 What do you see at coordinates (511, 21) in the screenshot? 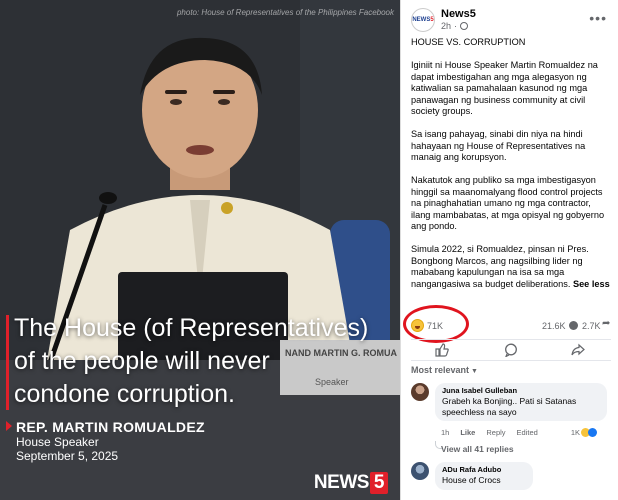
I see `post-header: NEWS 5 News5 2h · •••` at bounding box center [511, 21].